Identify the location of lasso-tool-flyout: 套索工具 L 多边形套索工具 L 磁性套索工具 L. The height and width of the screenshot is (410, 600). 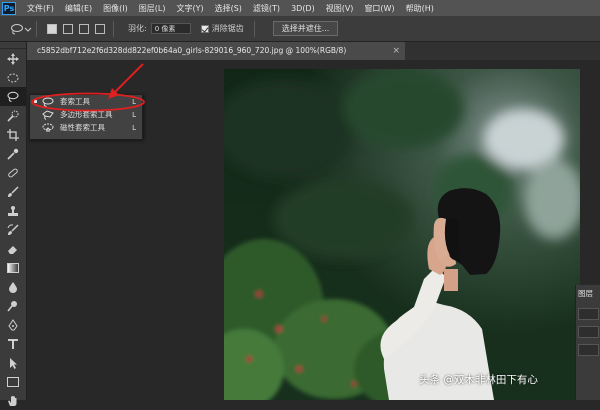
(86, 117).